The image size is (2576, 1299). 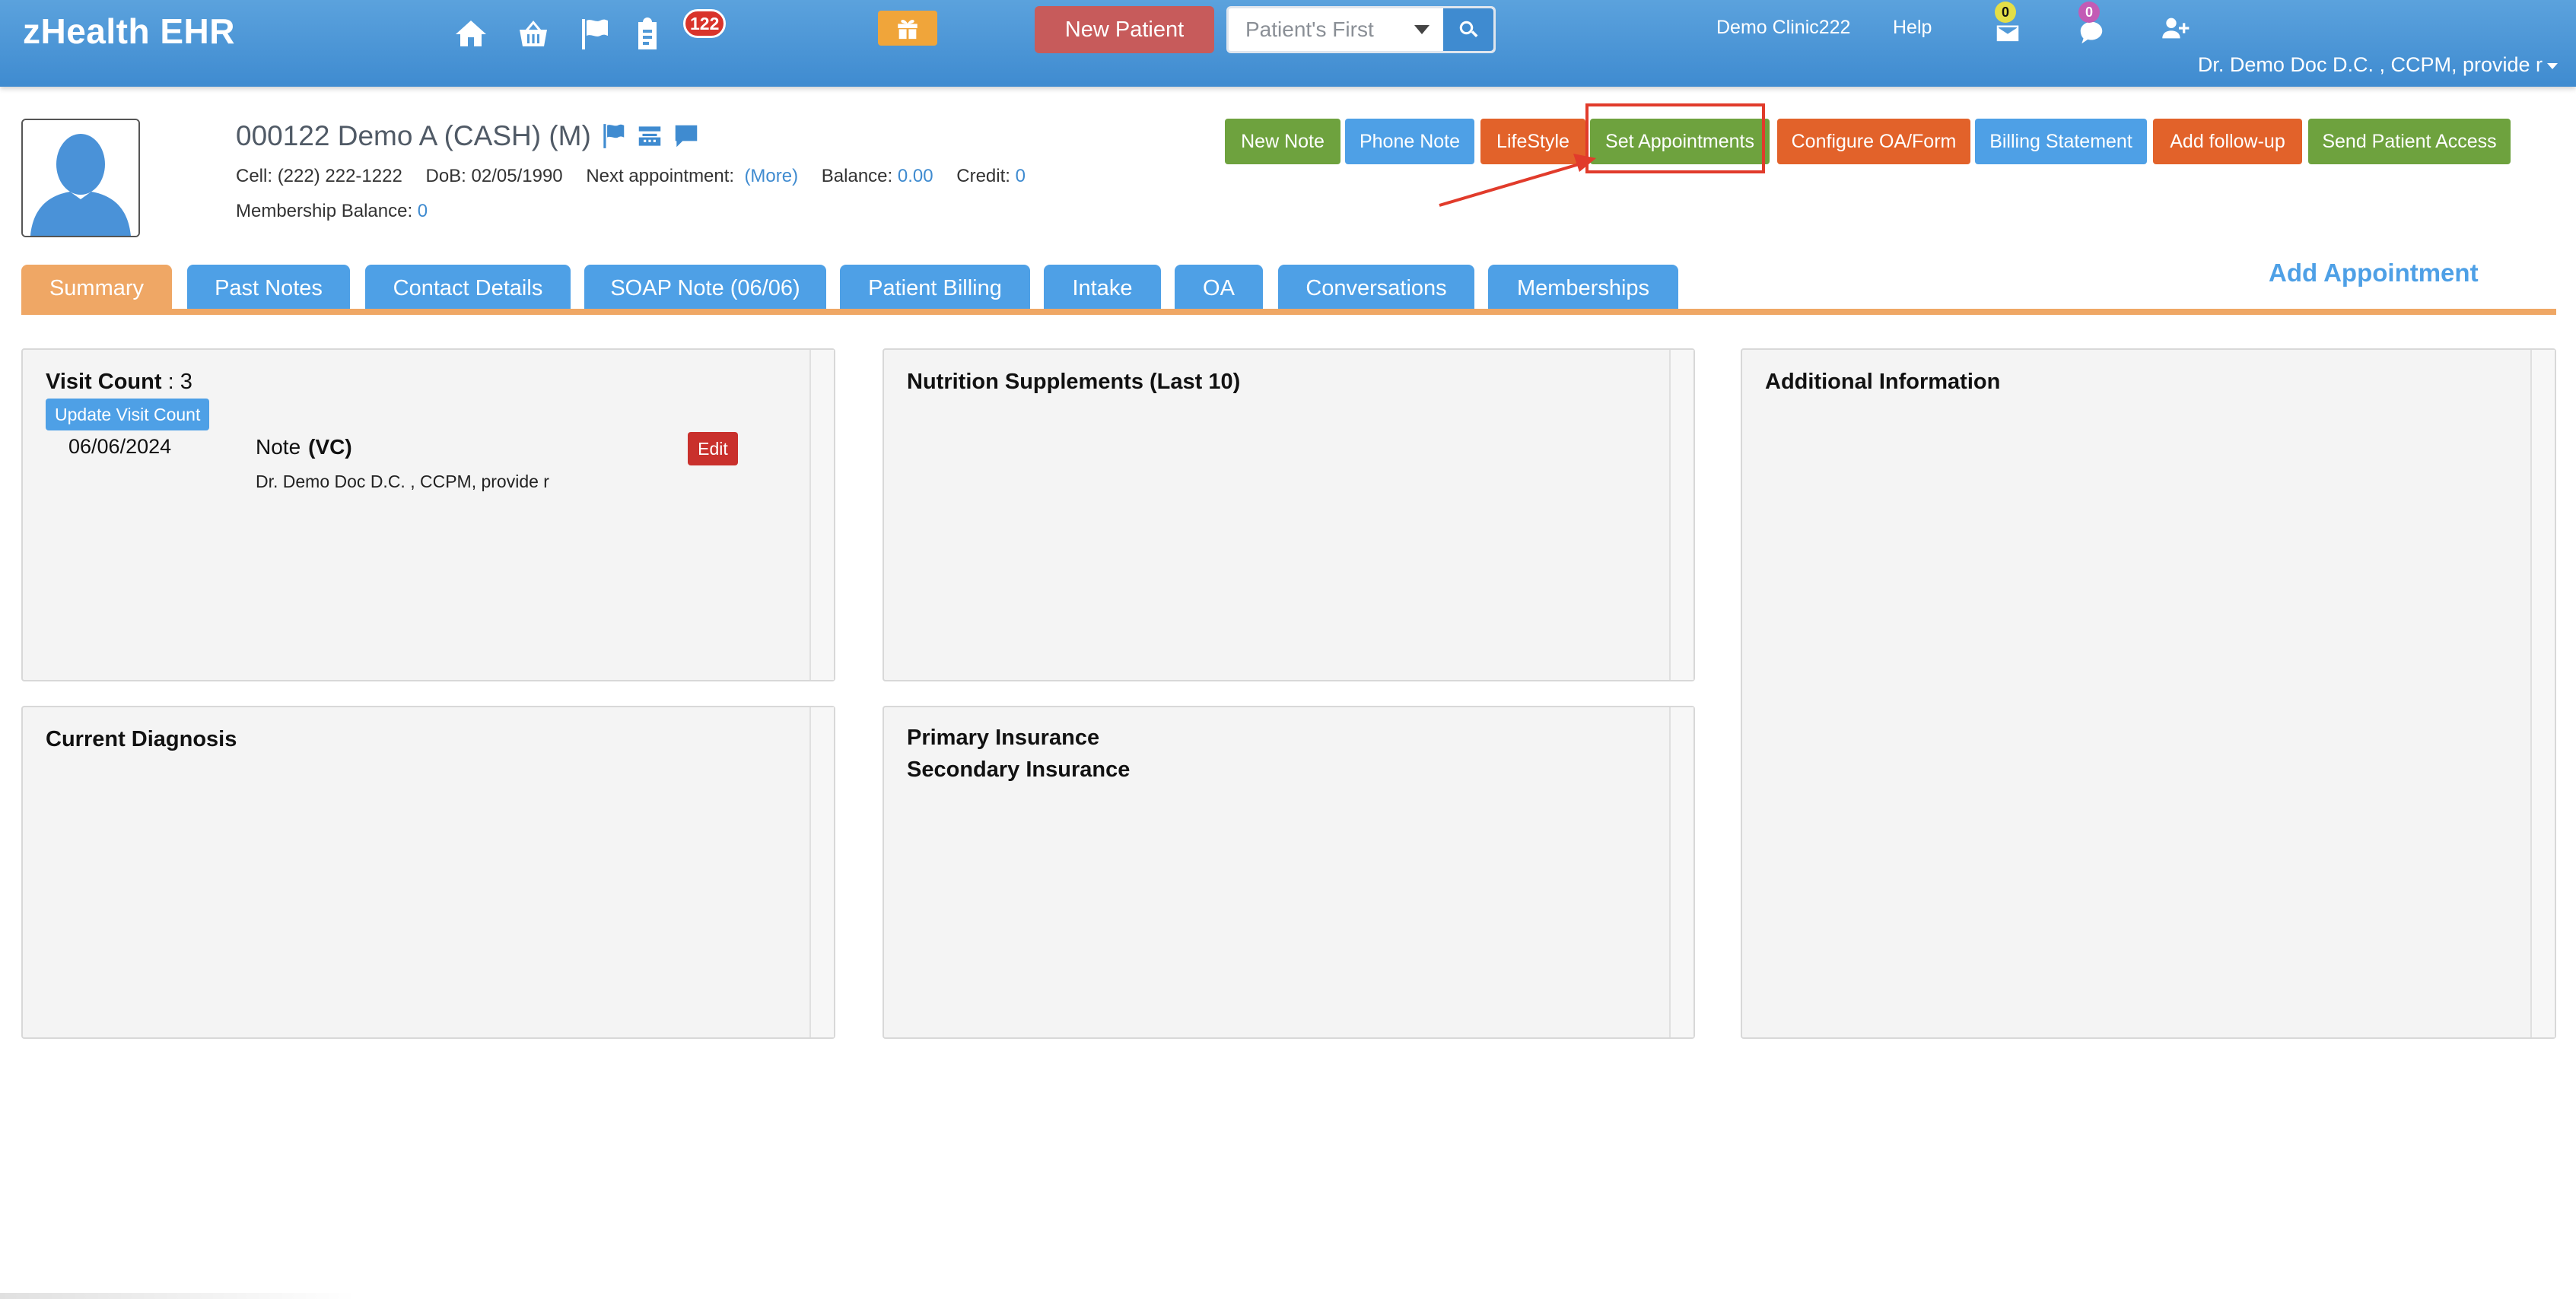 What do you see at coordinates (120, 446) in the screenshot?
I see `note-date: 06/06/2024` at bounding box center [120, 446].